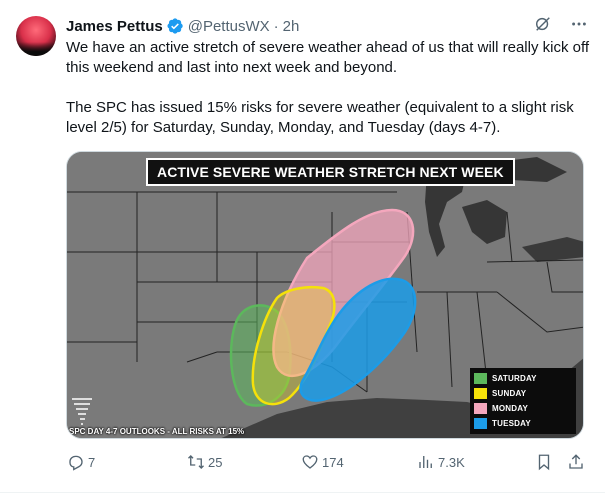 This screenshot has height=493, width=605. Describe the element at coordinates (157, 431) in the screenshot. I see `map-footer-caption: SPC DAY 4-7 OUTLOOKS - ALL RISKS AT 15%` at that location.